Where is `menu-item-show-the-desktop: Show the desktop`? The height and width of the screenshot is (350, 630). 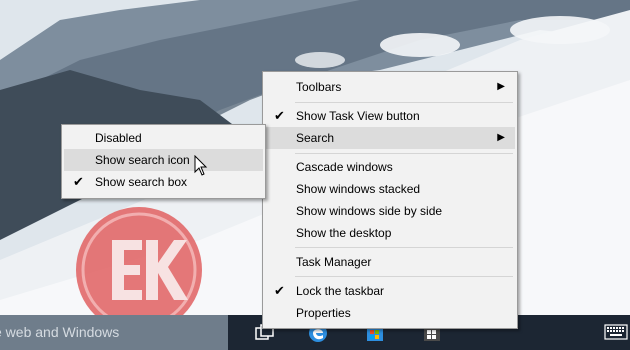 menu-item-show-the-desktop: Show the desktop is located at coordinates (390, 233).